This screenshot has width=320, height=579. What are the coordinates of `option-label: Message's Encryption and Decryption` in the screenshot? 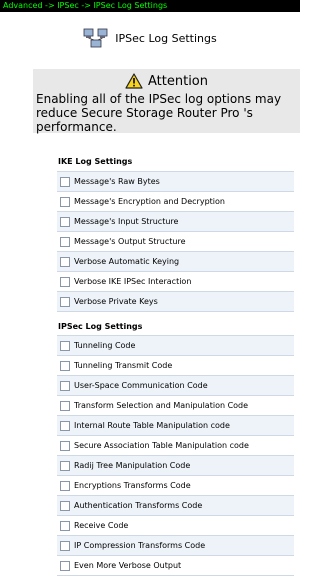 It's located at (149, 201).